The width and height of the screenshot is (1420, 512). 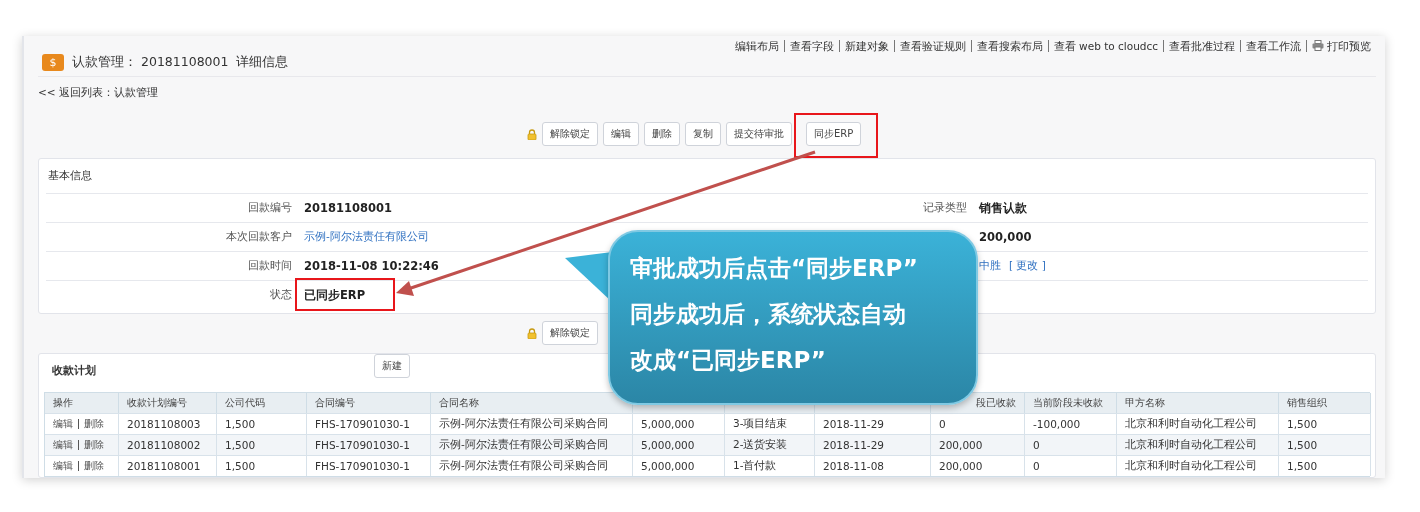 I want to click on action-button: 同步ERP, so click(x=834, y=134).